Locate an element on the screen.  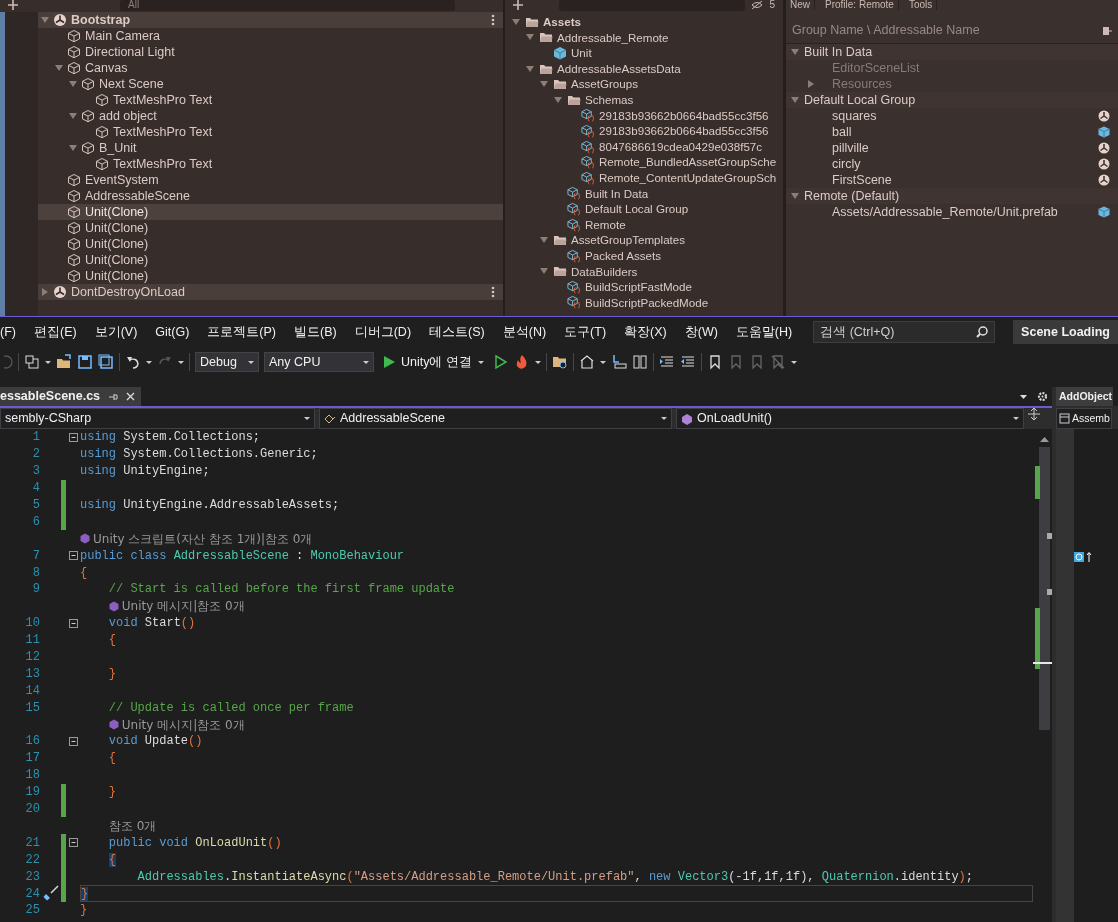
hierarchy-item: EventSystem is located at coordinates (270, 180).